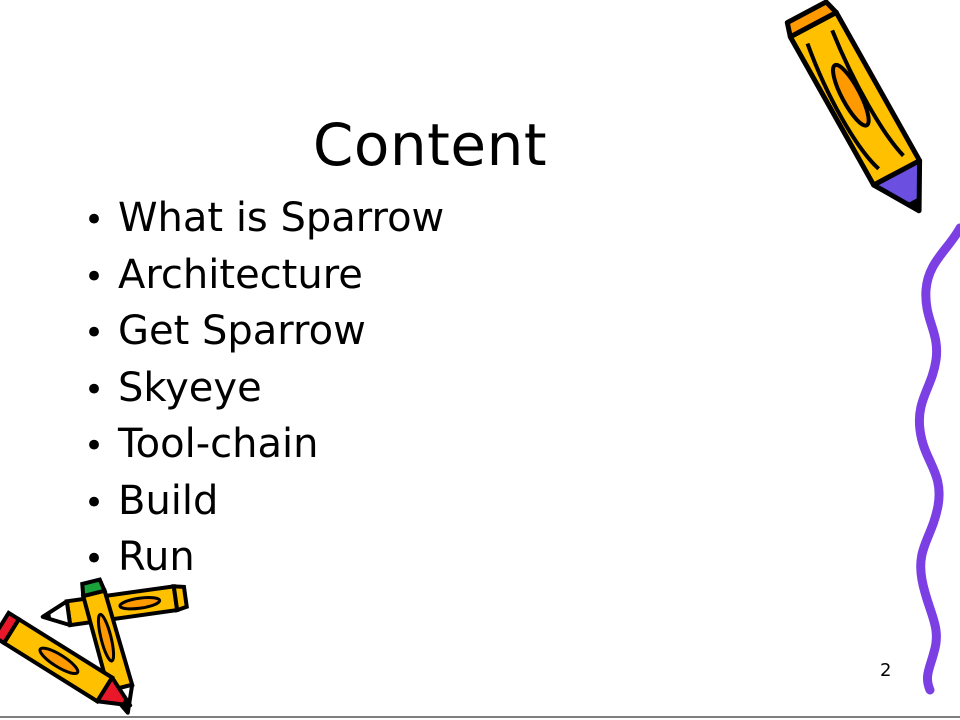 This screenshot has width=960, height=720. What do you see at coordinates (94, 646) in the screenshot?
I see `pencils-cluster-icon` at bounding box center [94, 646].